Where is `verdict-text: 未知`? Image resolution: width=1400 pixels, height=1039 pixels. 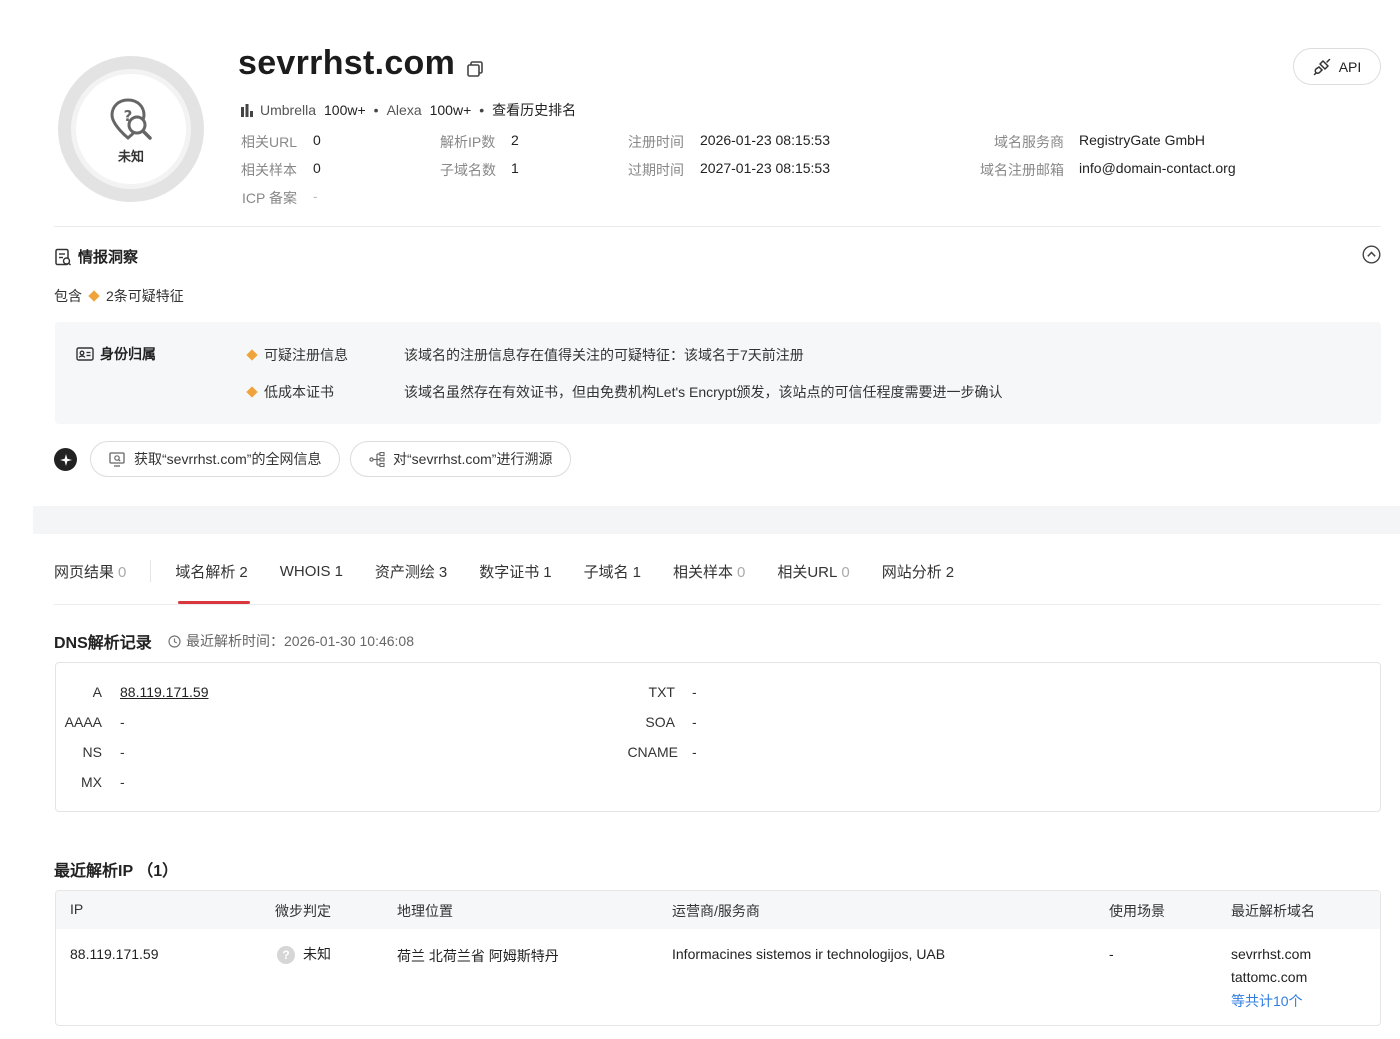 verdict-text: 未知 is located at coordinates (317, 954).